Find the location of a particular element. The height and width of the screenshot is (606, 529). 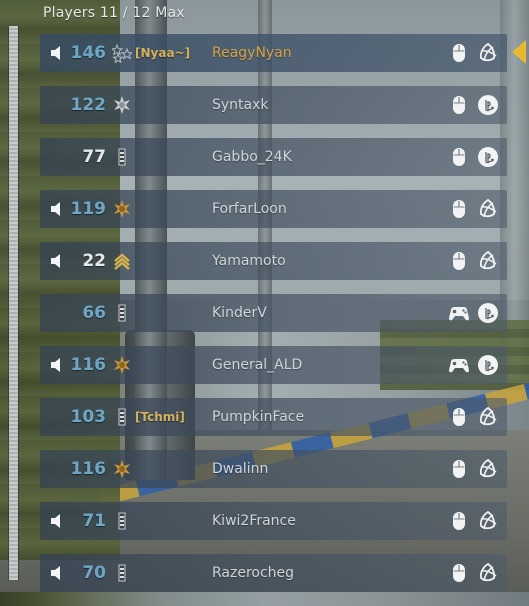

player-level: 77 is located at coordinates (94, 157).